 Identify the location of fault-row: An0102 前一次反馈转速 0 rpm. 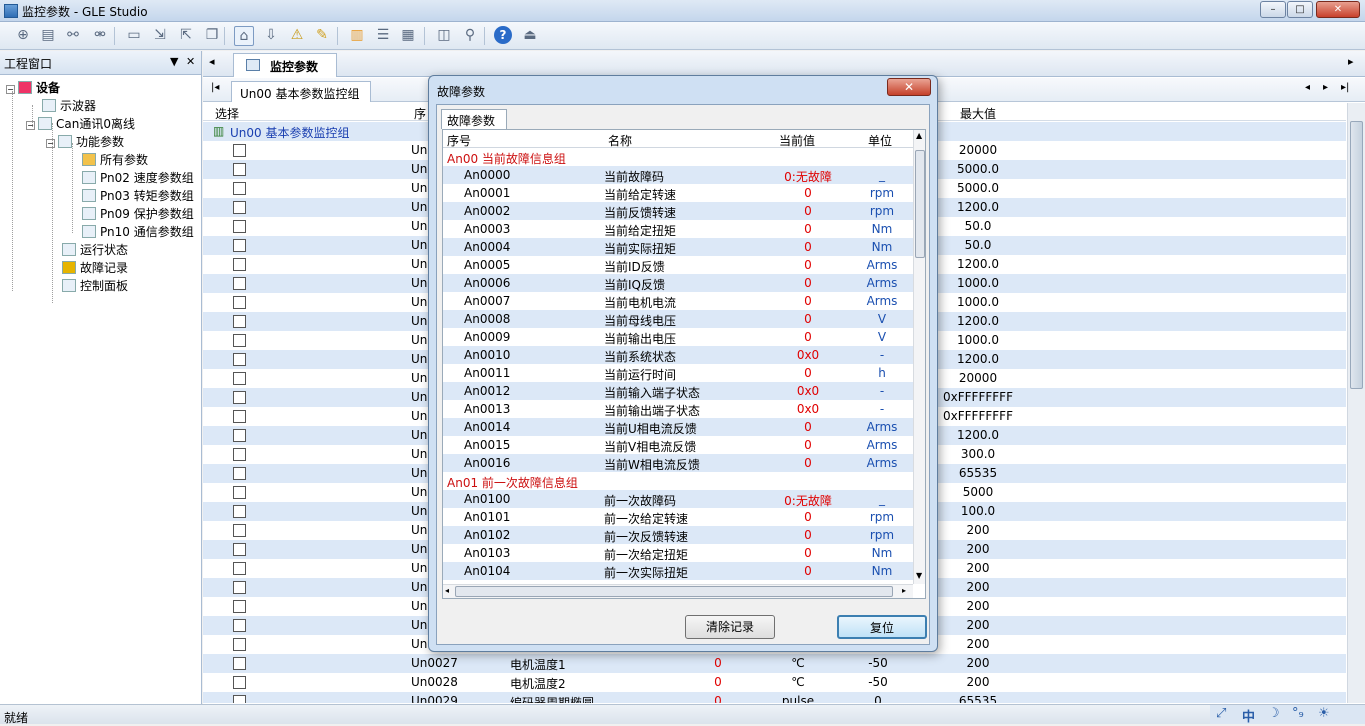
(678, 535).